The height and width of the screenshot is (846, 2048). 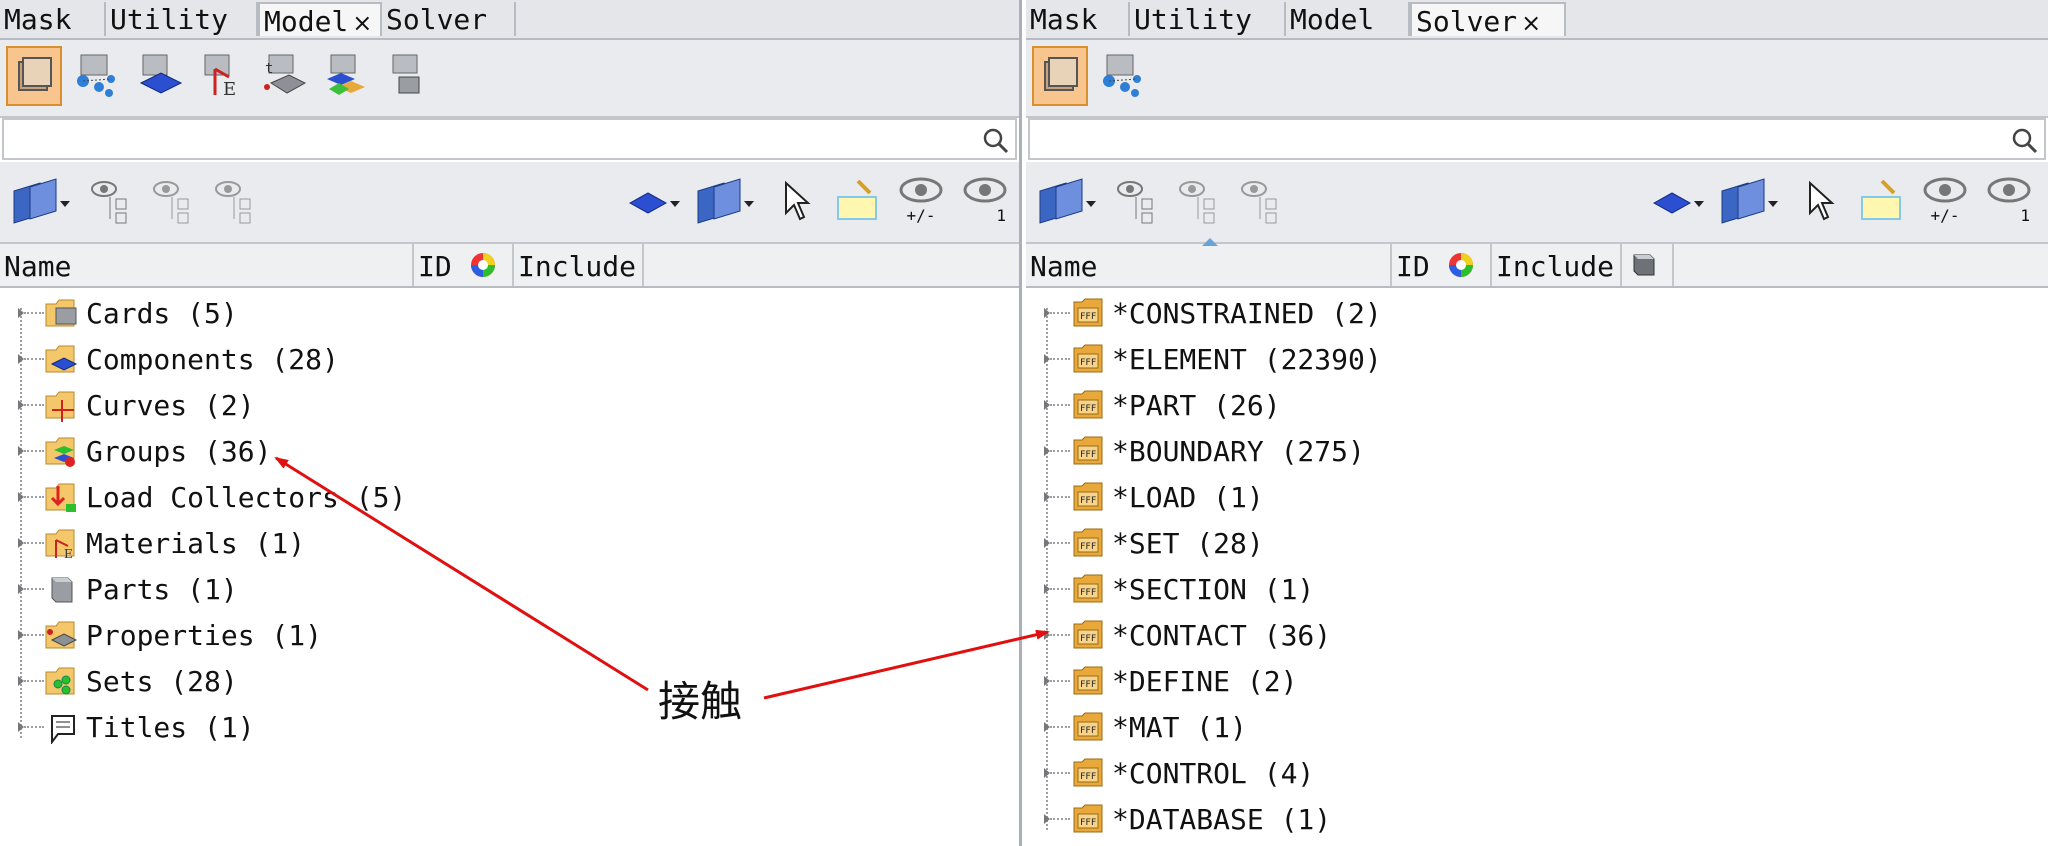 I want to click on tab-label: Model, so click(x=1332, y=19).